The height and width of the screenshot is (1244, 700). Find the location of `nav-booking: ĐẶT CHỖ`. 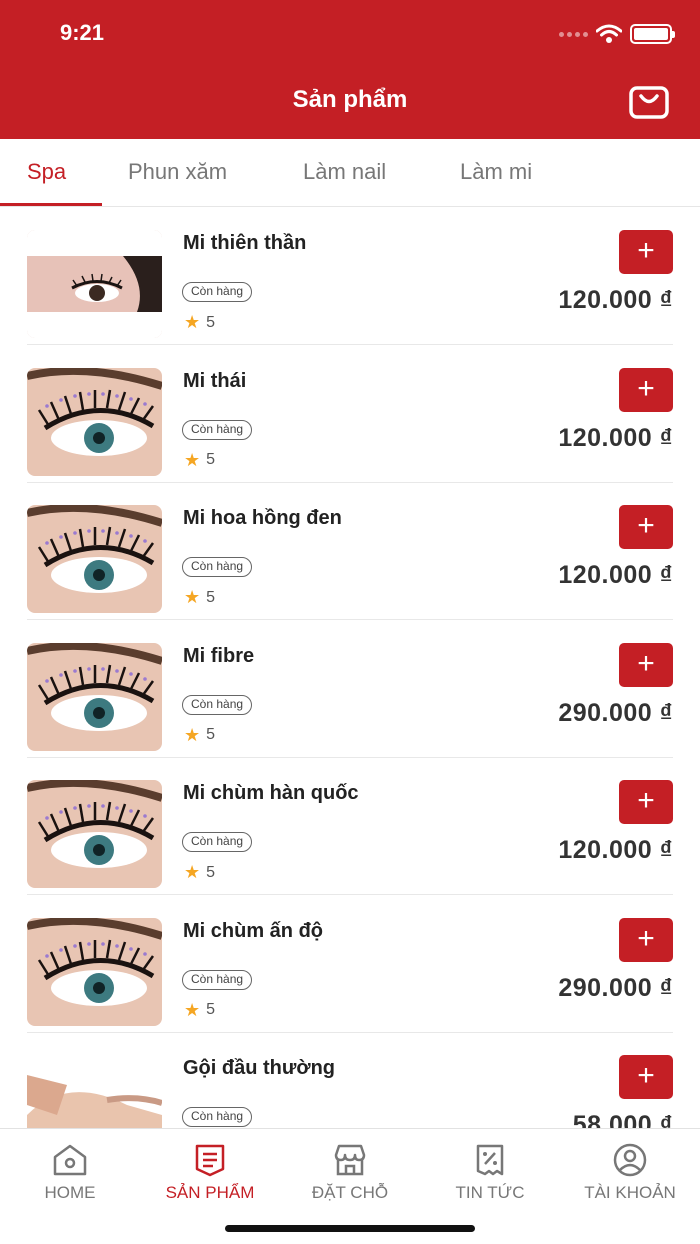

nav-booking: ĐẶT CHỖ is located at coordinates (350, 1173).